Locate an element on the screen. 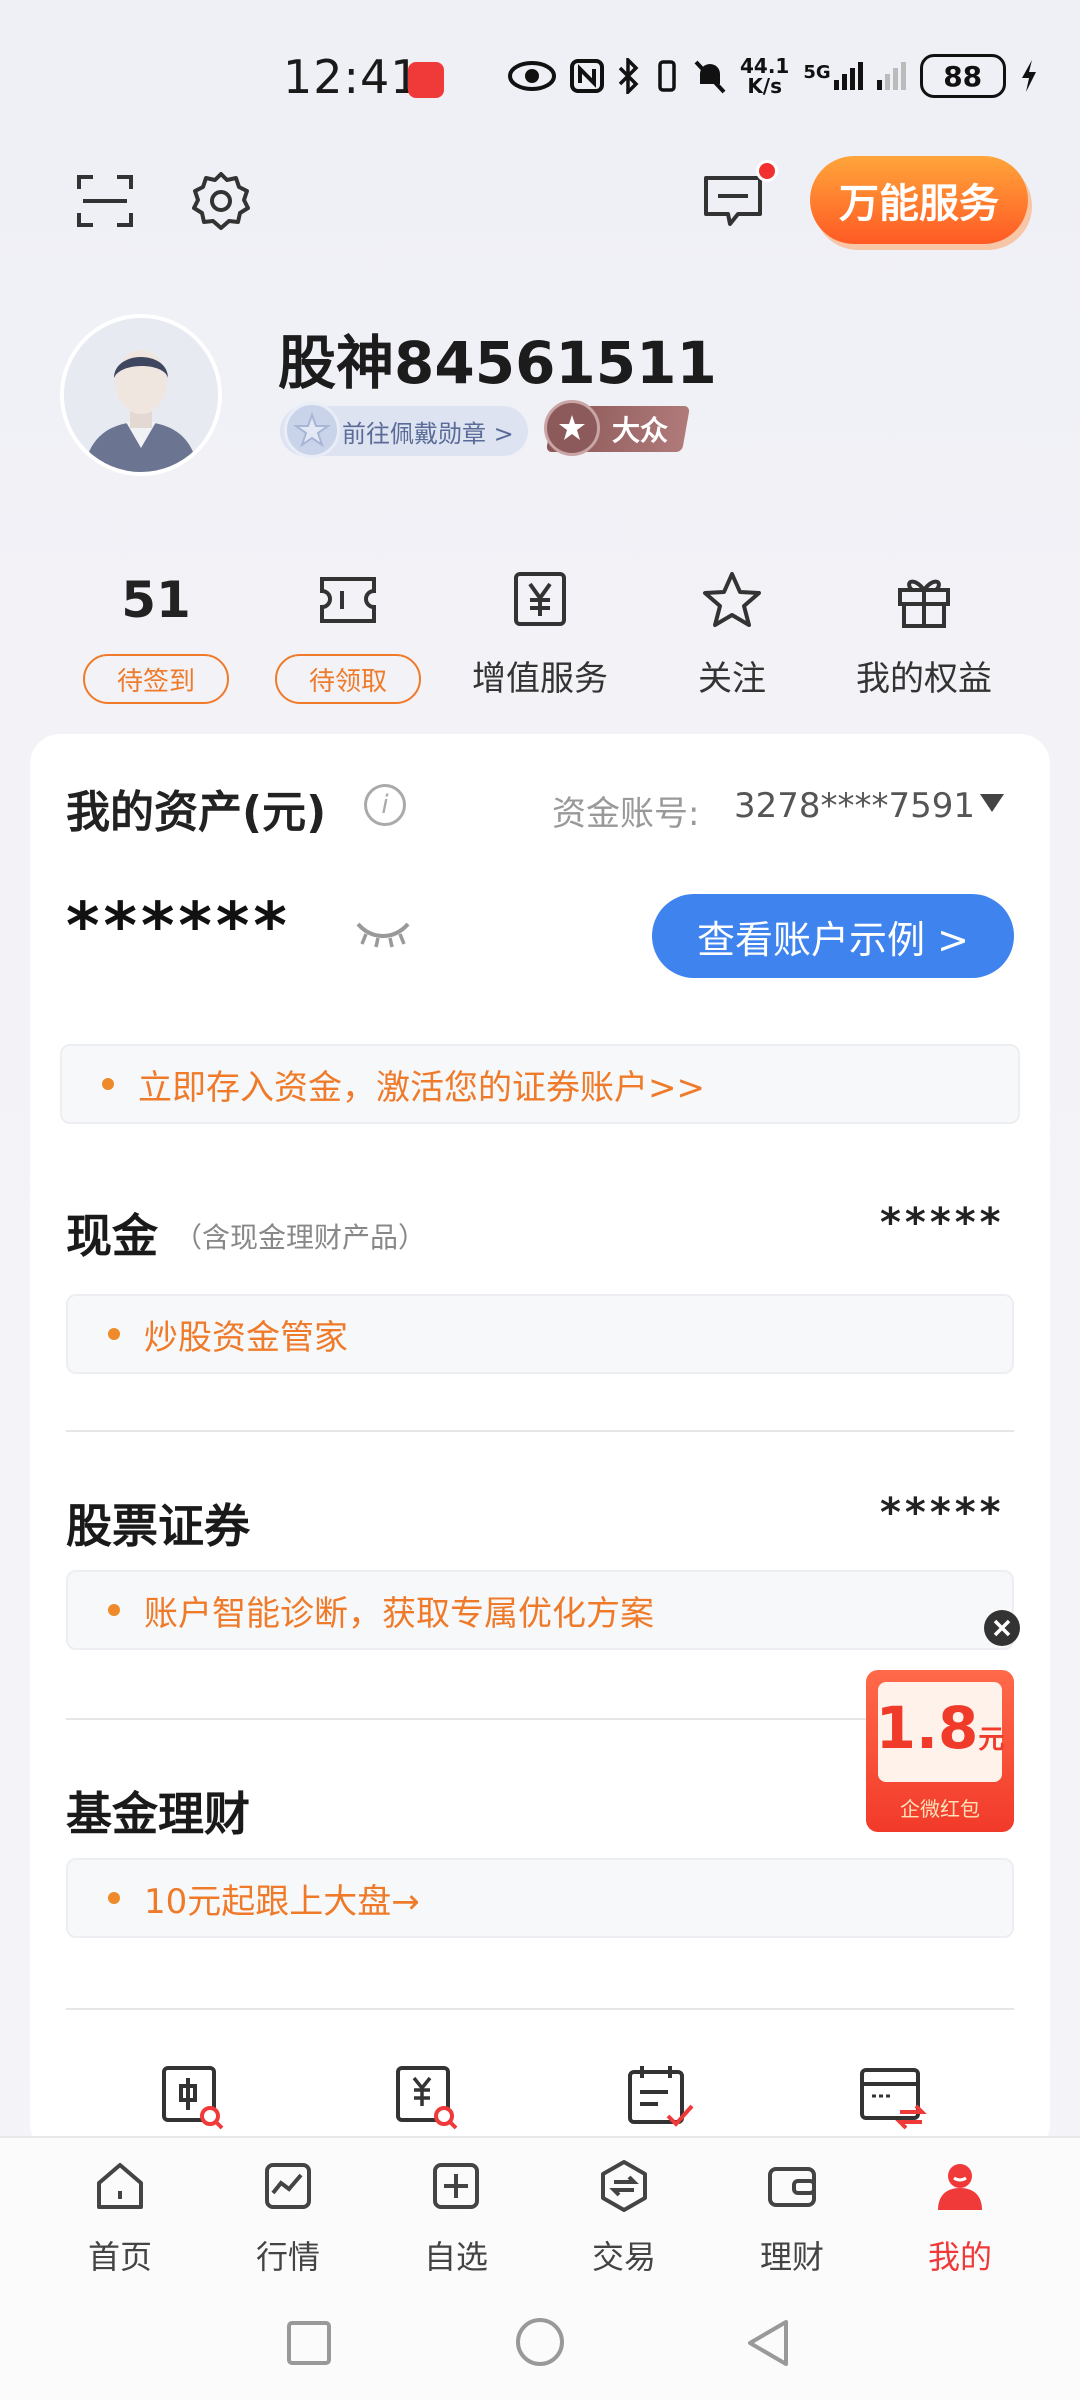 Image resolution: width=1080 pixels, height=2400 pixels. fund-search-icon is located at coordinates (427, 2098).